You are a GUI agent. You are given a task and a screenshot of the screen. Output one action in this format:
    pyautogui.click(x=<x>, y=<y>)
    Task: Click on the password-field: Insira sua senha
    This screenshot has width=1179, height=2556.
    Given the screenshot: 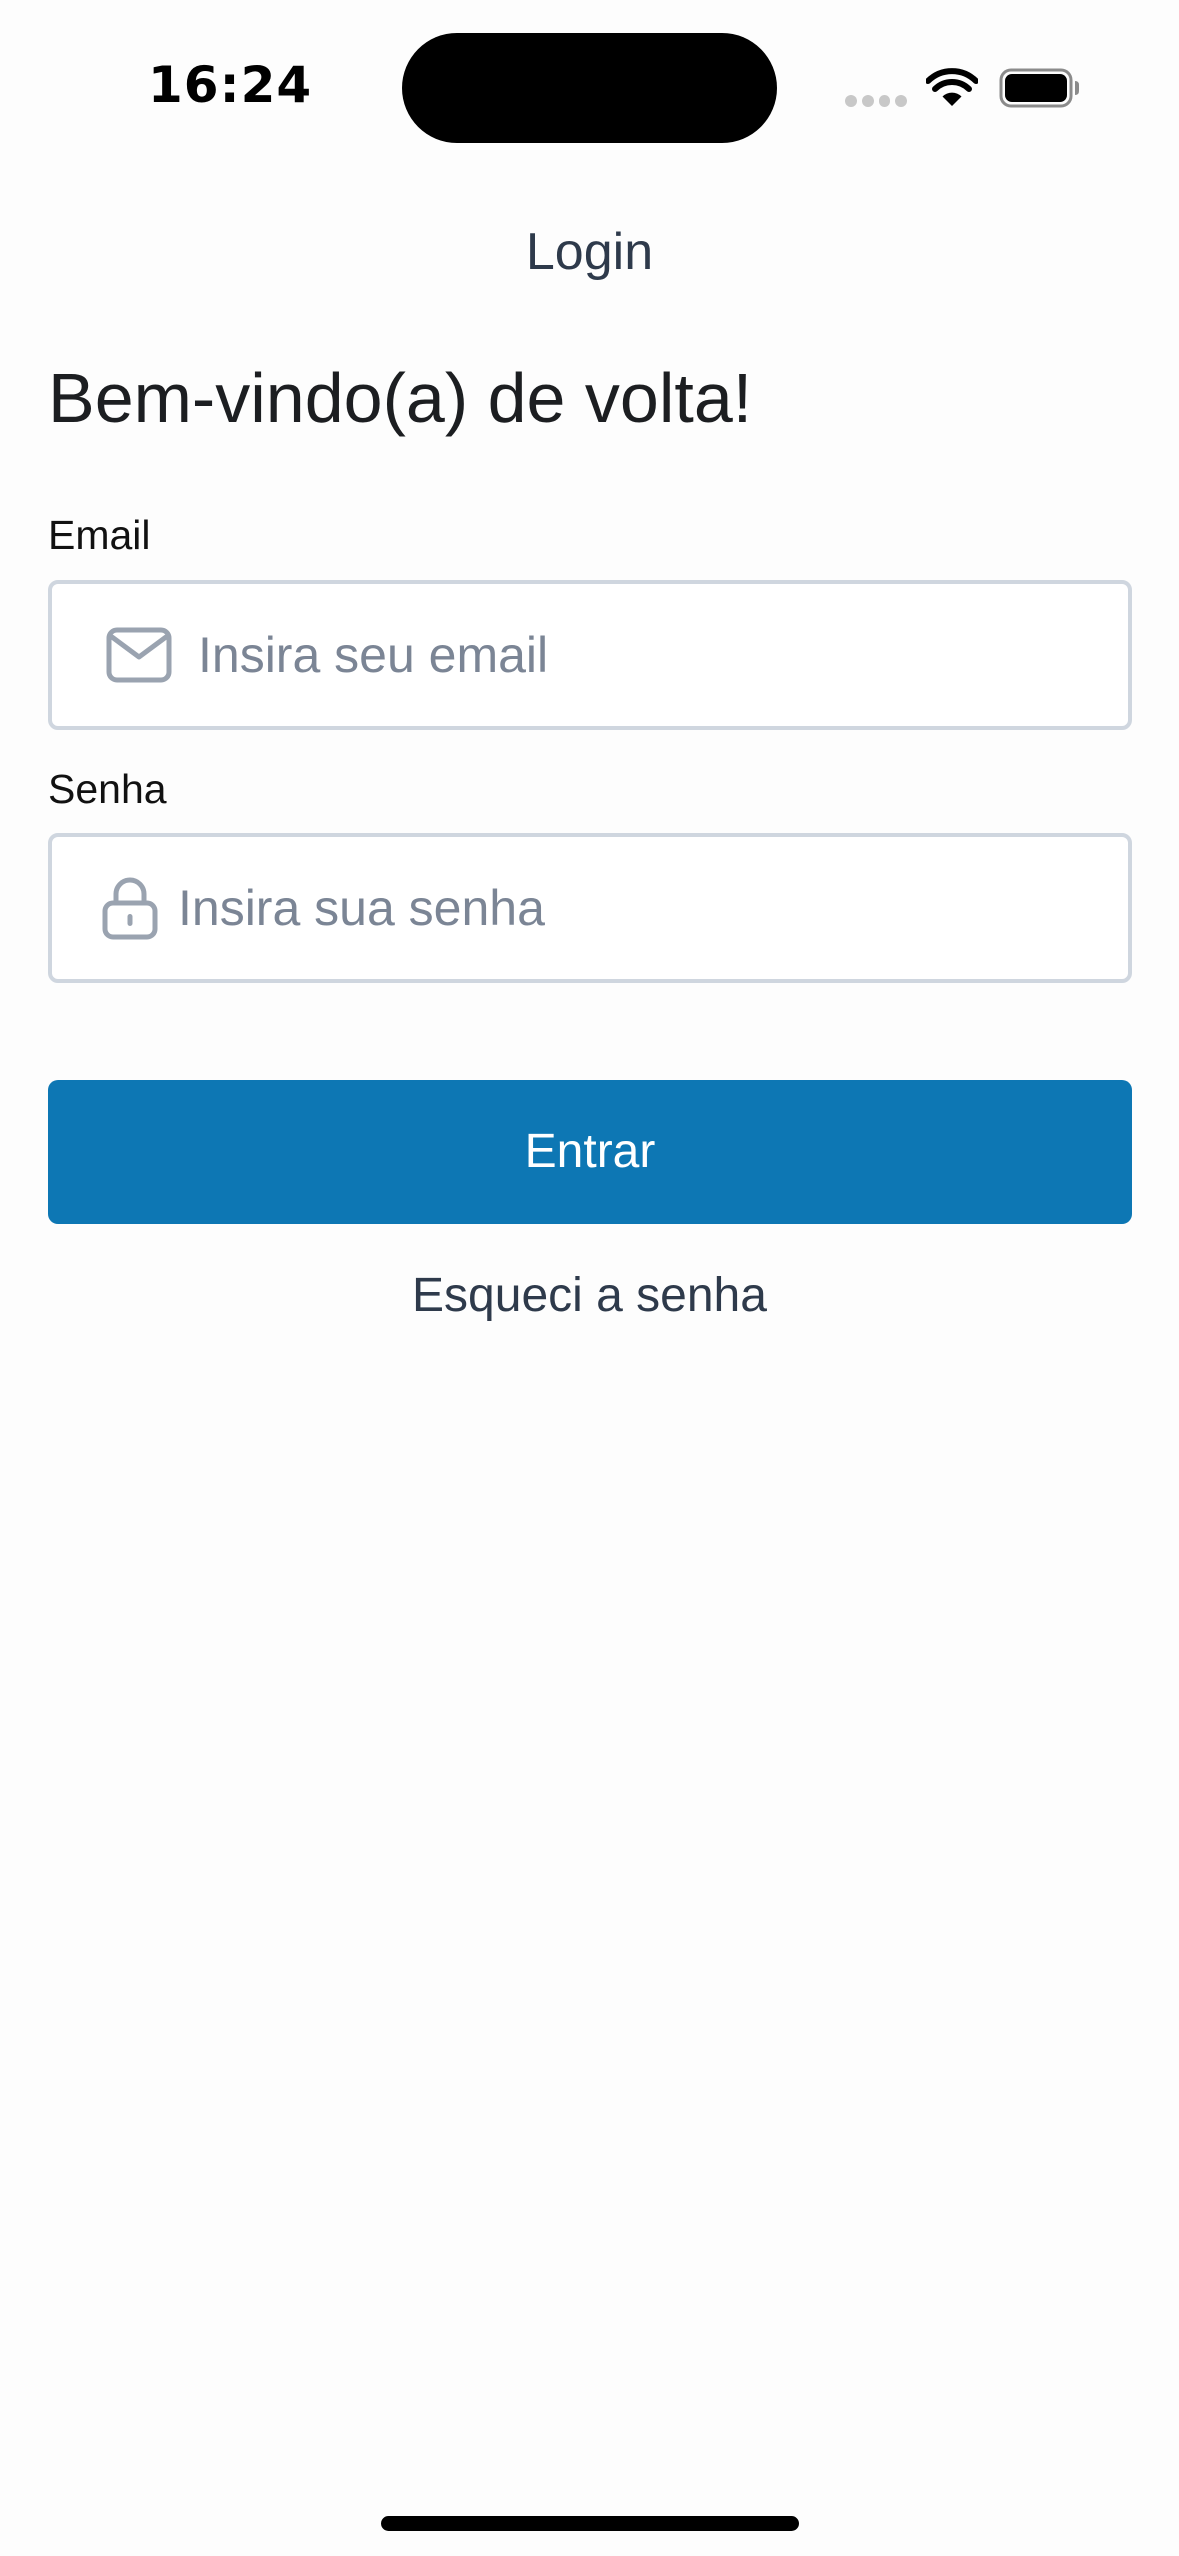 What is the action you would take?
    pyautogui.click(x=590, y=908)
    